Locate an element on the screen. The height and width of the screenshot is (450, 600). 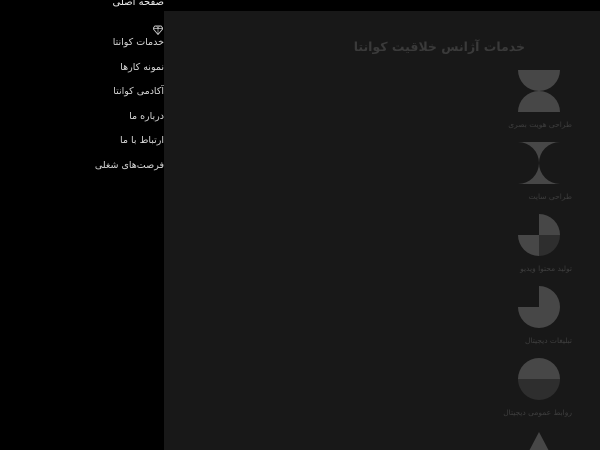
service-label: طراحی هویت بصری is located at coordinates (540, 124).